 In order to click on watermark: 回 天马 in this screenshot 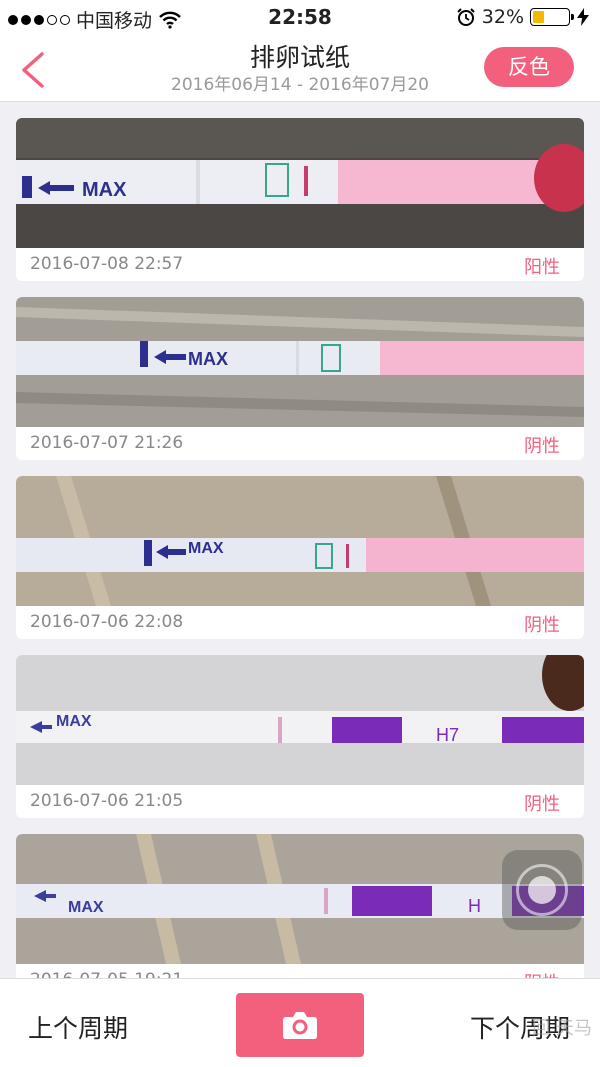, I will do `click(562, 1028)`.